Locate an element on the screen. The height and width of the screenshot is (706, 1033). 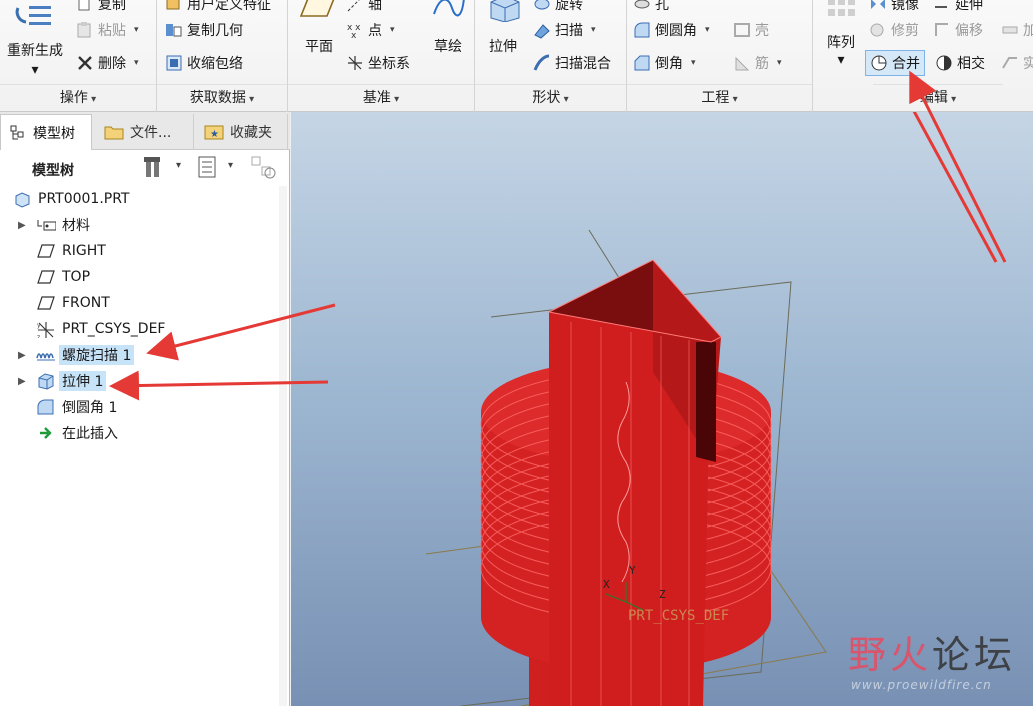
annotation-arrow-helical-sweep is located at coordinates (241, 332).